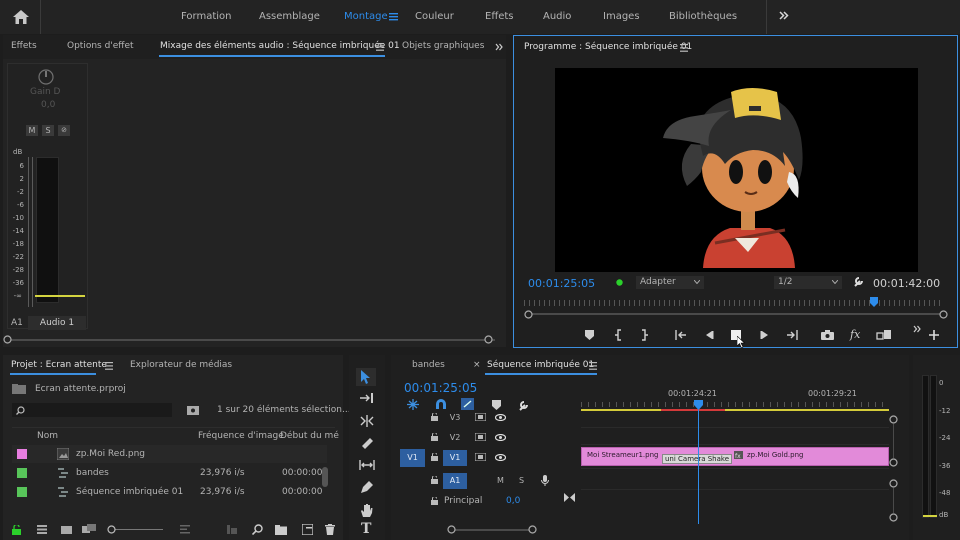 The image size is (960, 540). Describe the element at coordinates (808, 282) in the screenshot. I see `resolution-dropdown: 1/2` at that location.